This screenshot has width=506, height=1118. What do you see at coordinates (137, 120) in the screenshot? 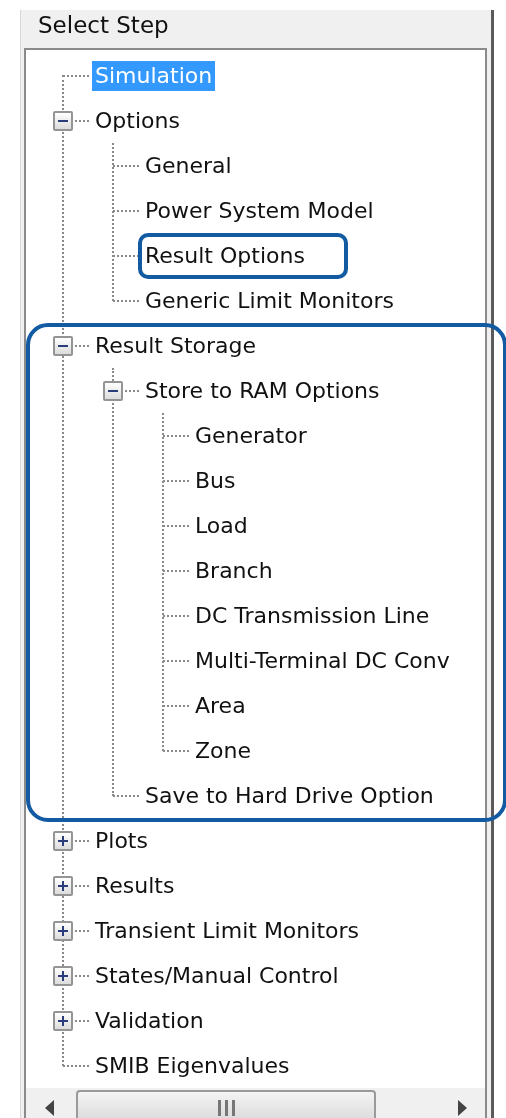
I see `tree-item: Options` at bounding box center [137, 120].